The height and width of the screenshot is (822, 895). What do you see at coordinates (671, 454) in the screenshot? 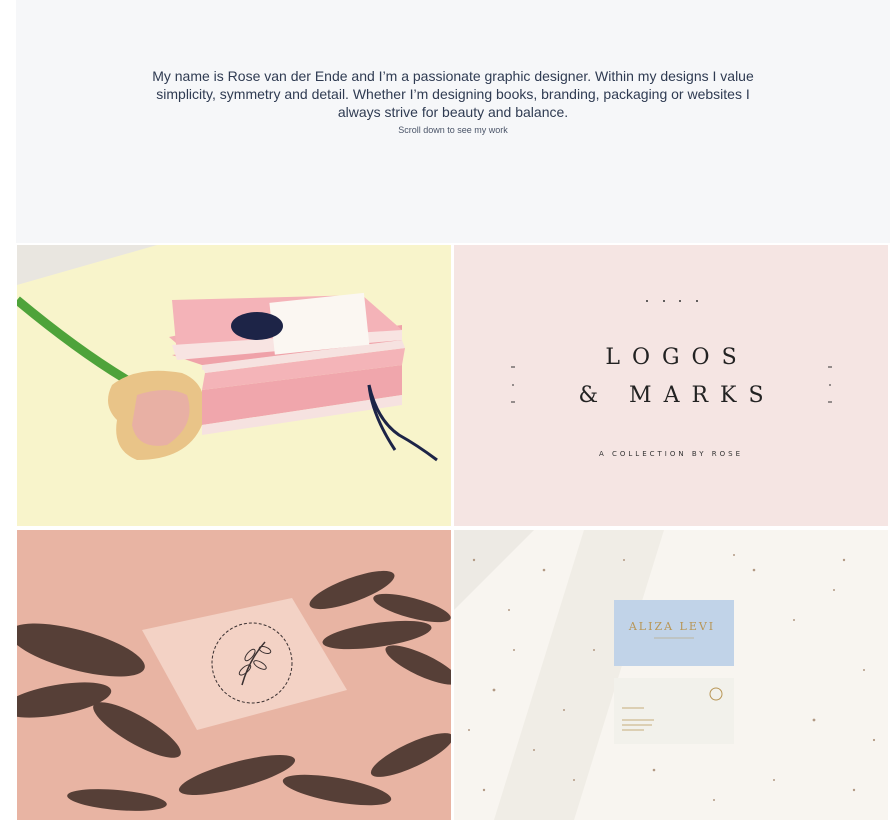
I see `logos-subtitle: A COLLECTION BY ROSE` at bounding box center [671, 454].